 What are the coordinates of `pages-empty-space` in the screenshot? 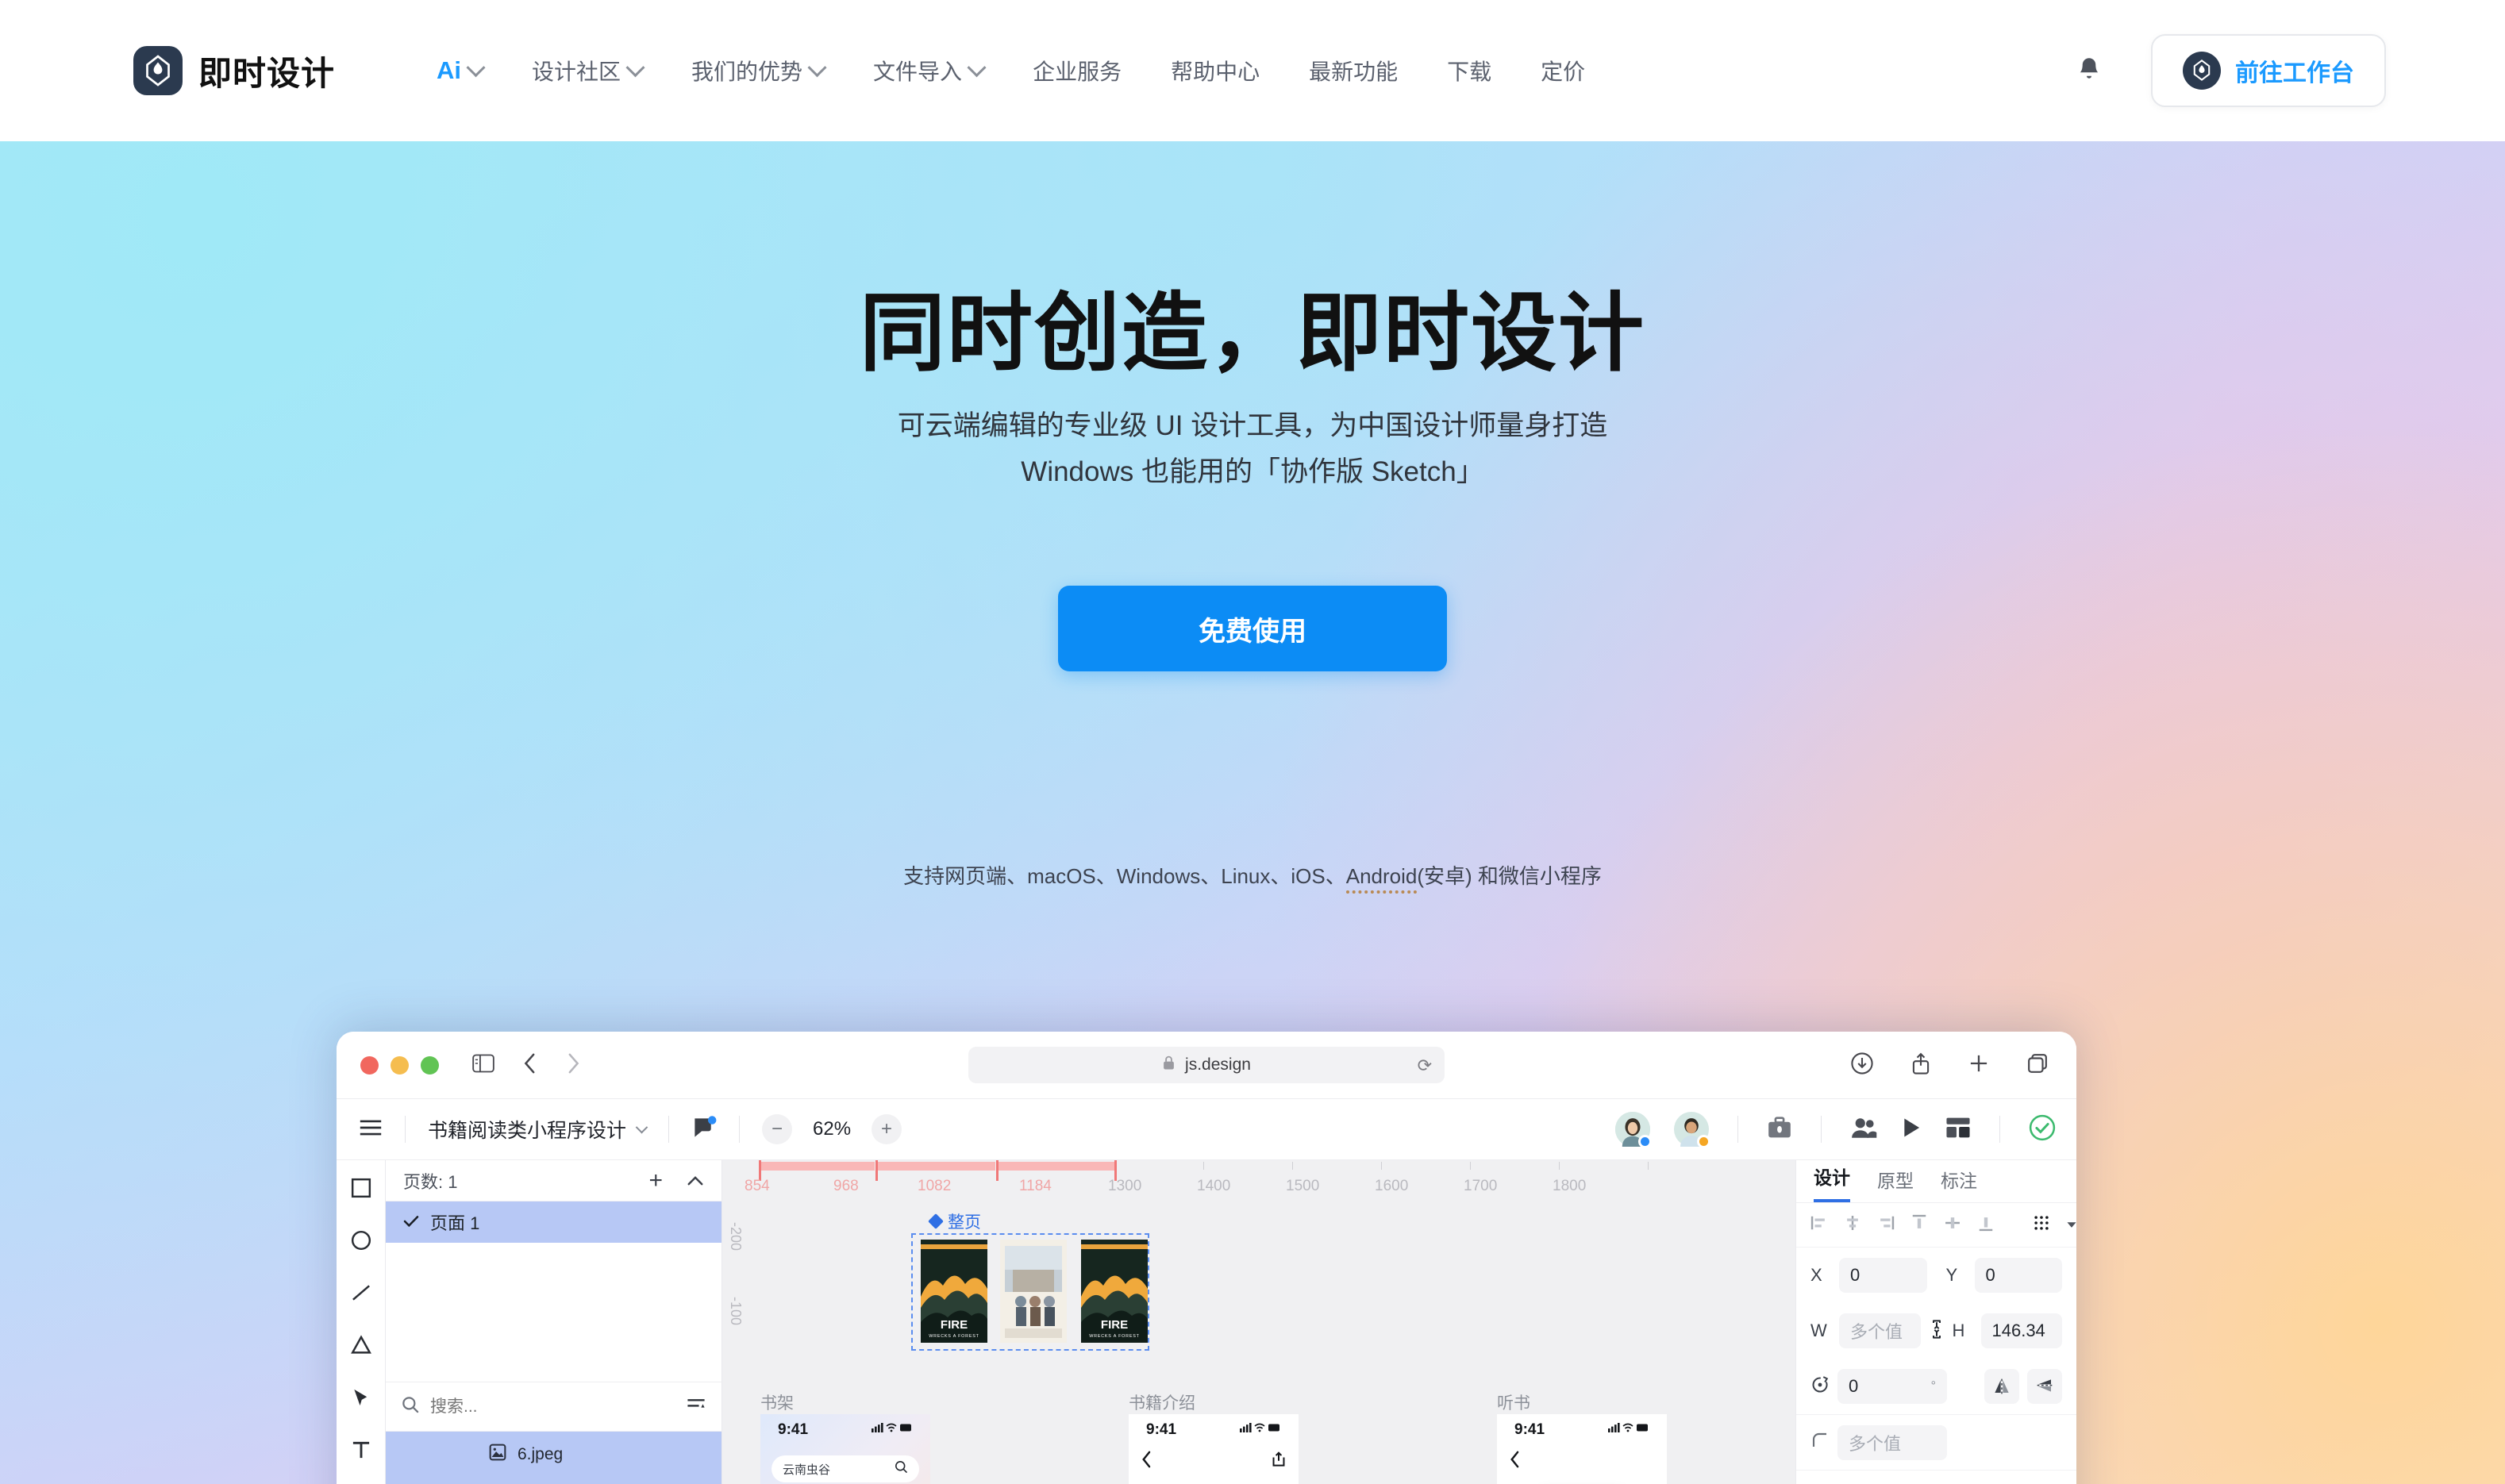 It's located at (553, 1312).